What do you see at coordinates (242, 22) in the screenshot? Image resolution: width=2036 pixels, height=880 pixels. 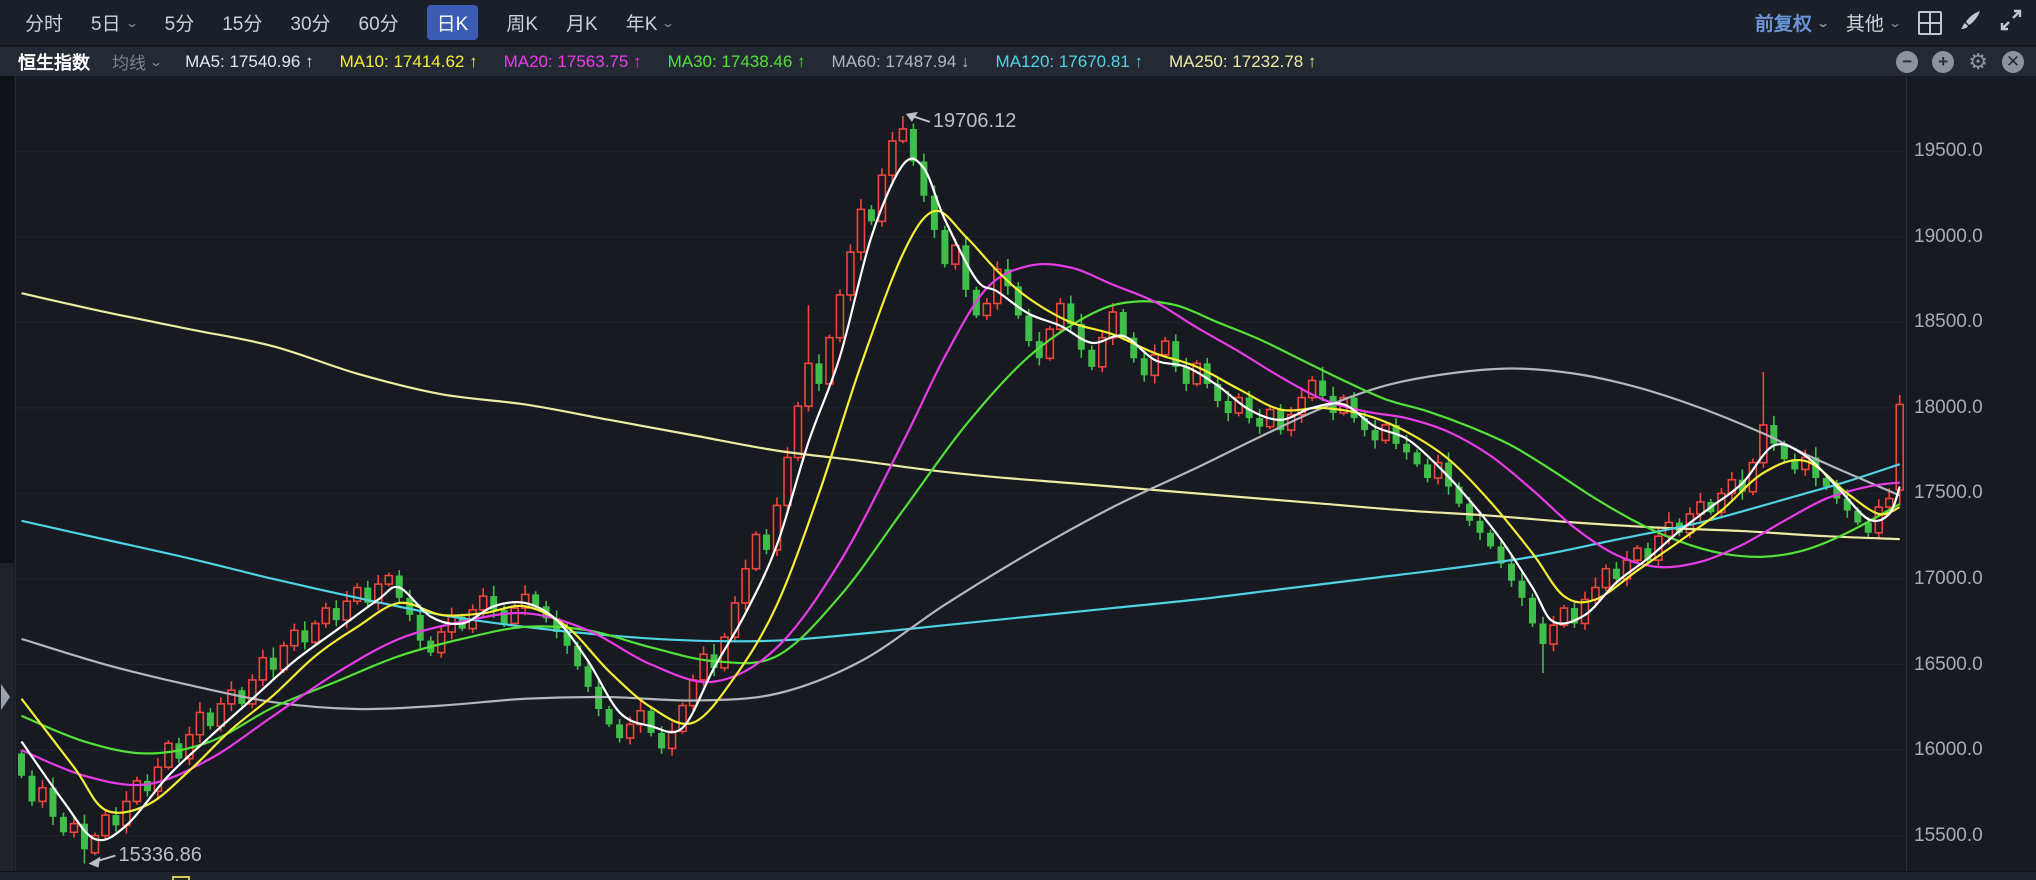 I see `tab-15分: 15分` at bounding box center [242, 22].